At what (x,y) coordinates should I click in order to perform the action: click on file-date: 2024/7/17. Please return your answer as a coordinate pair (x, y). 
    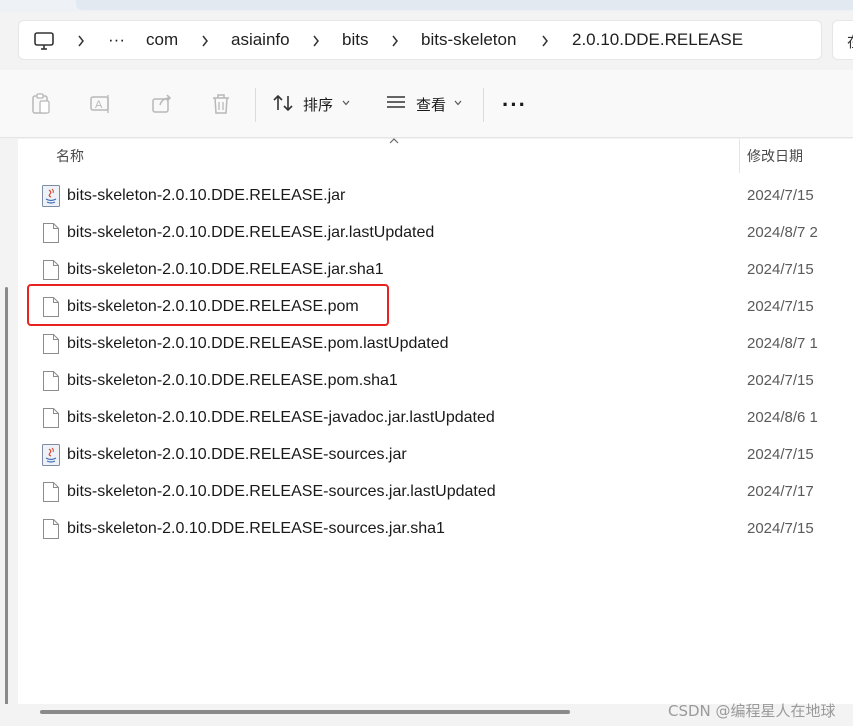
    Looking at the image, I should click on (780, 491).